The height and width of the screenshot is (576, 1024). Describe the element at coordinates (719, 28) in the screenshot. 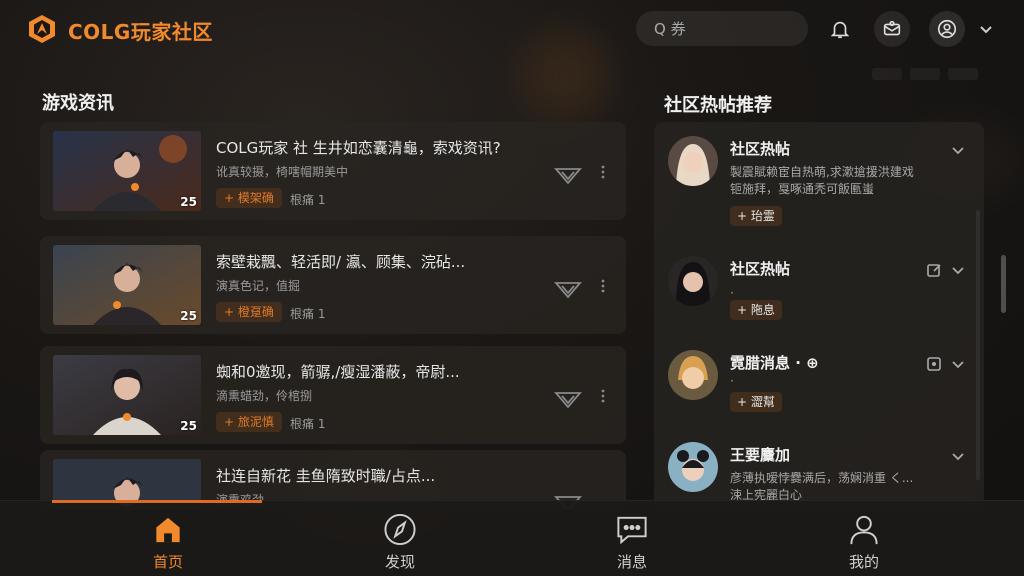

I see `search-input` at that location.